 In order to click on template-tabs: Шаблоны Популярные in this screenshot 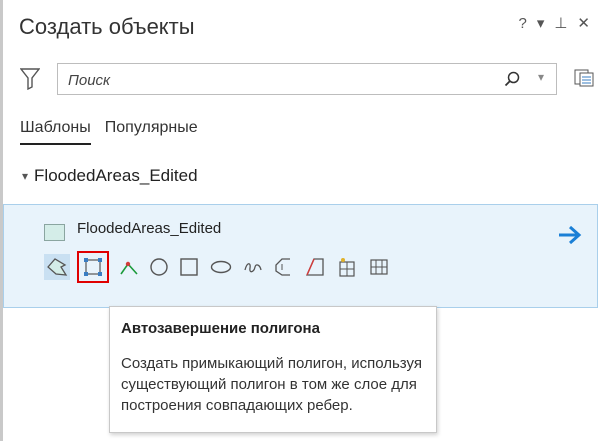, I will do `click(109, 132)`.